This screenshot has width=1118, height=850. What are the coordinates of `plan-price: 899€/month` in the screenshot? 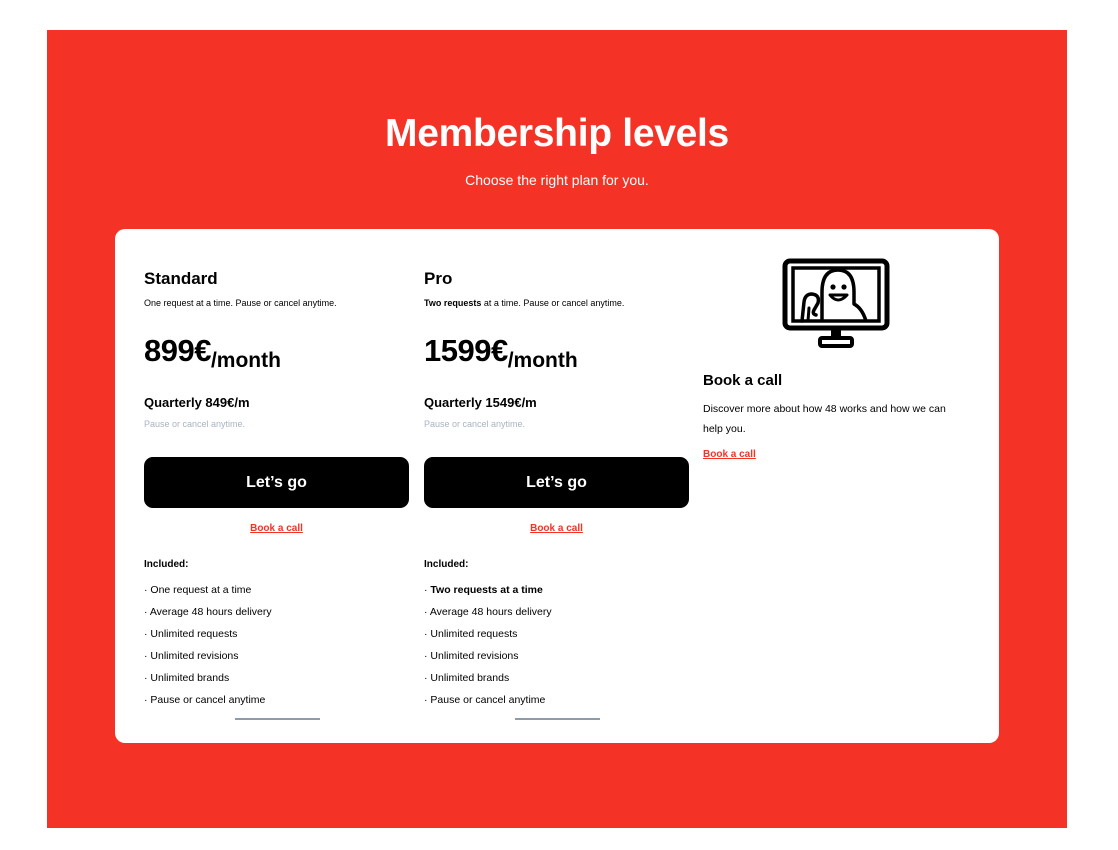 It's located at (212, 352).